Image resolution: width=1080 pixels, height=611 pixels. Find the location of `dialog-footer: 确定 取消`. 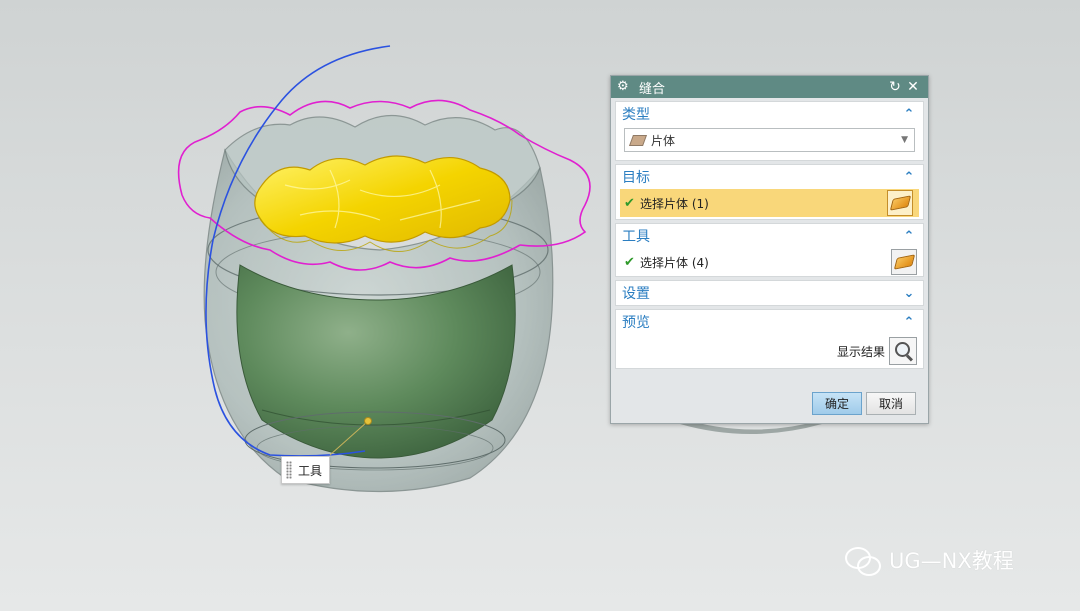

dialog-footer: 确定 取消 is located at coordinates (769, 403).